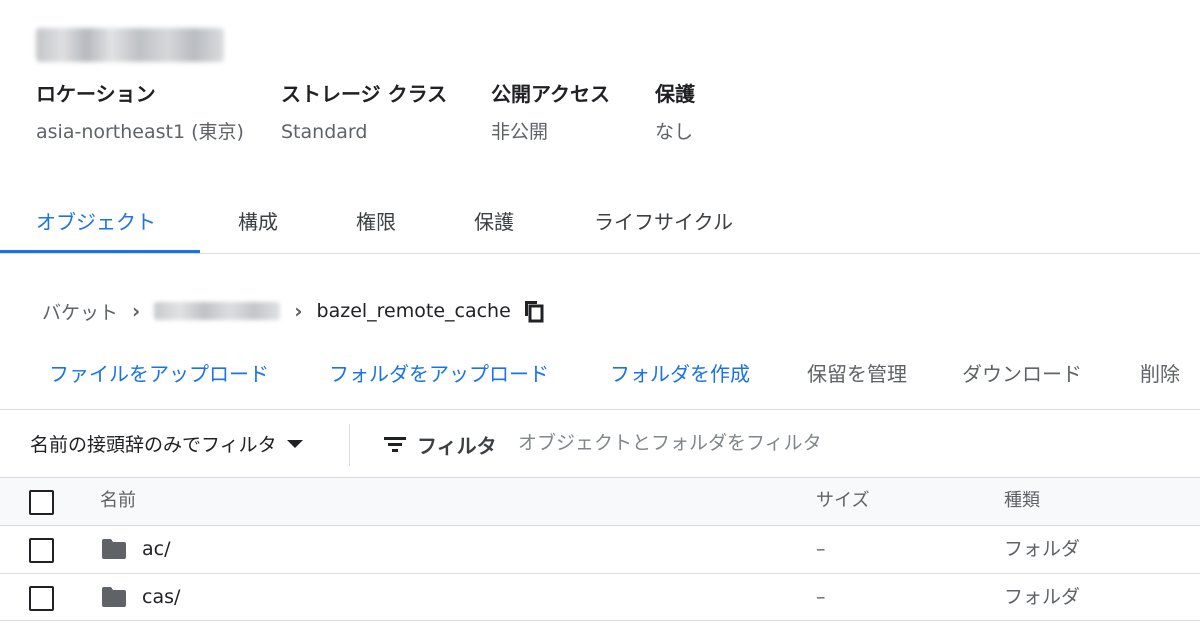 Image resolution: width=1200 pixels, height=640 pixels. I want to click on detail-value: asia-northeast1 (東京), so click(140, 132).